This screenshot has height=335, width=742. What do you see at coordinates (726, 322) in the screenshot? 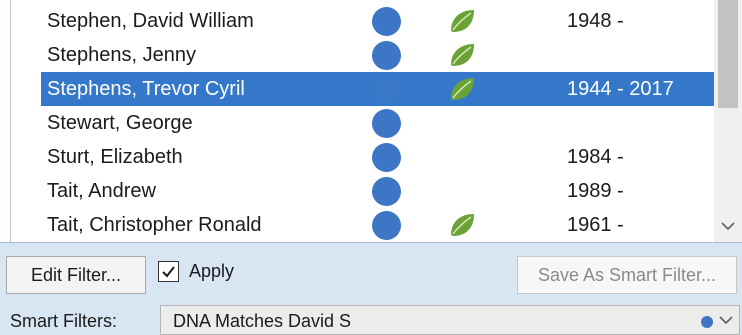
I see `chevron-down-icon` at bounding box center [726, 322].